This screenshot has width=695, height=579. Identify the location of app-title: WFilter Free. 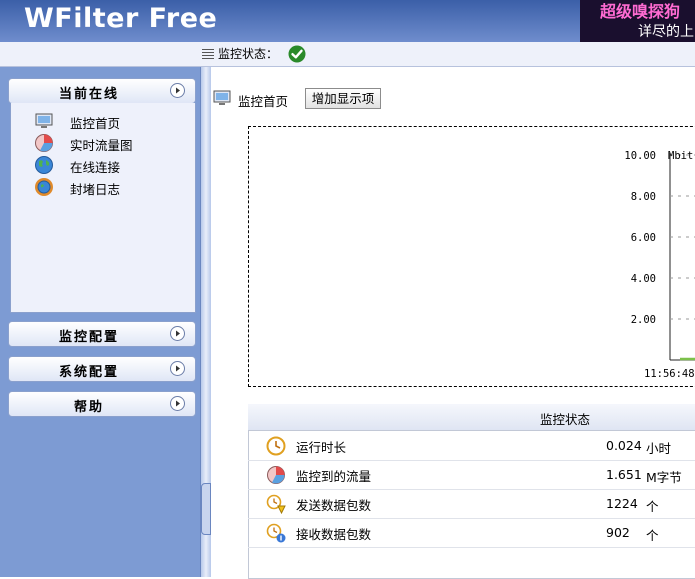
(121, 18).